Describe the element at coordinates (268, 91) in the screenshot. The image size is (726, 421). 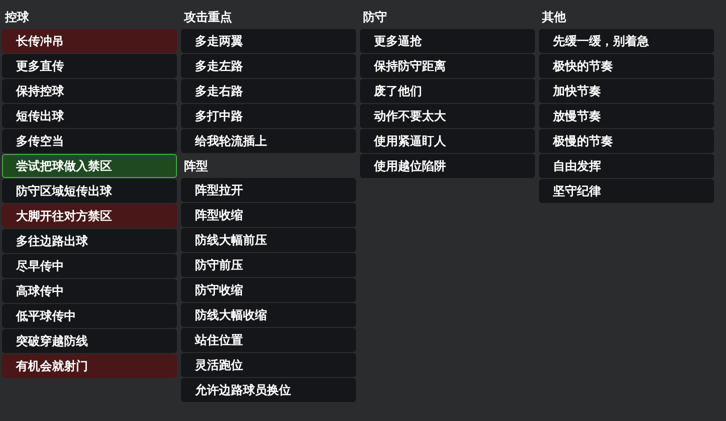
I see `tactic-option: 多走右路` at that location.